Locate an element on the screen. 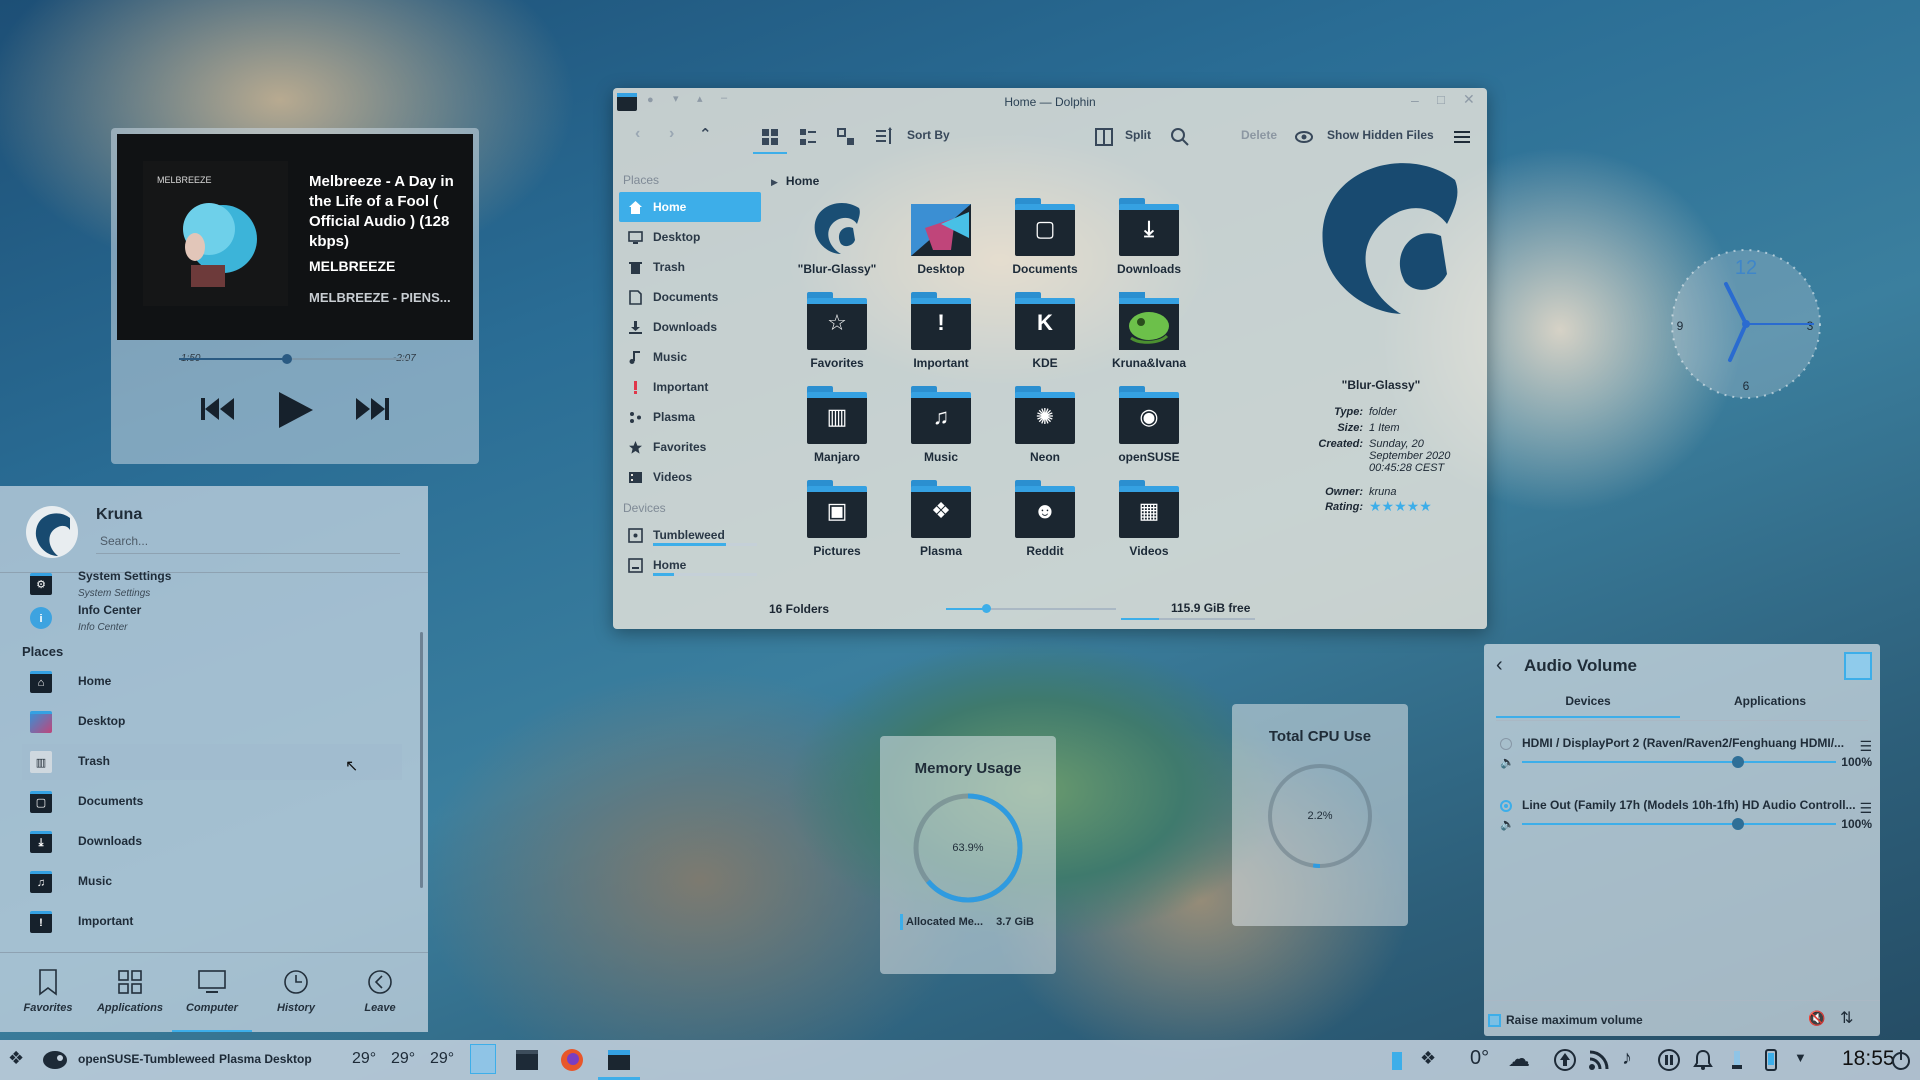 This screenshot has height=1080, width=1920. speaker-icon: 🔈 is located at coordinates (1507, 824).